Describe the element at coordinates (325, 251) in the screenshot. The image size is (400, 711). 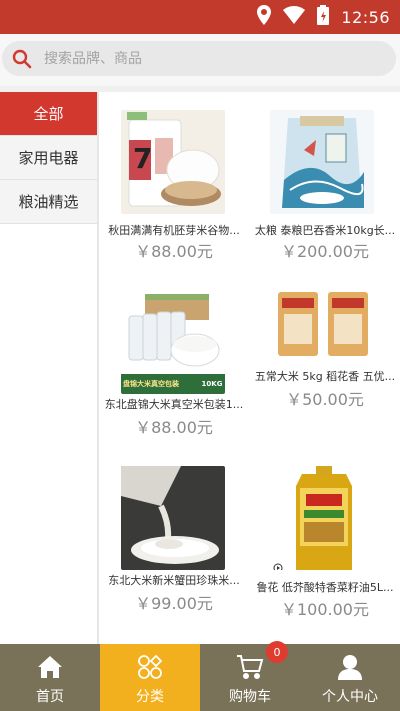
I see `product-price: ￥200.00元` at that location.